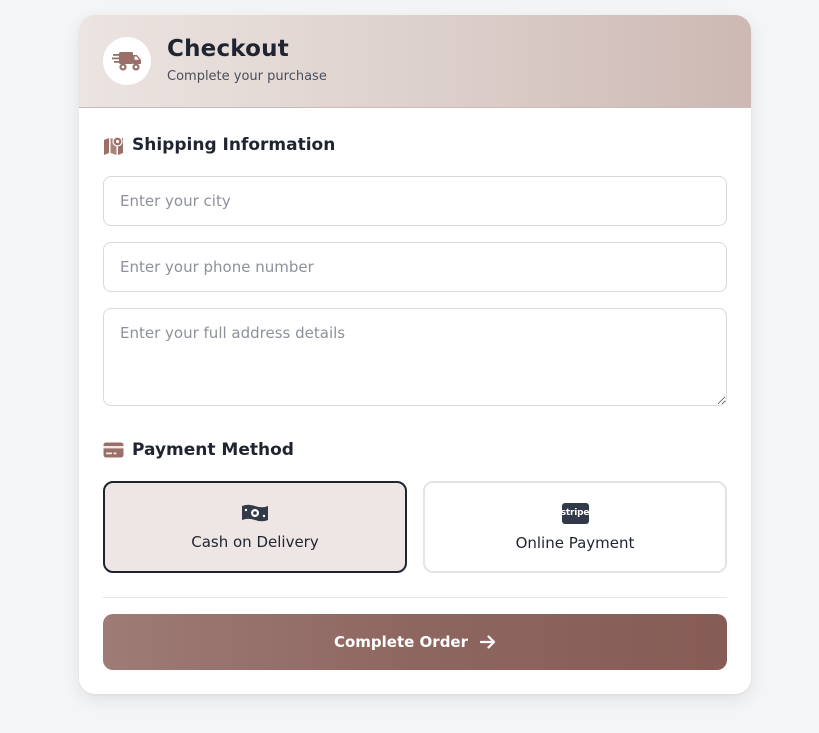  I want to click on header-icon-circle, so click(127, 61).